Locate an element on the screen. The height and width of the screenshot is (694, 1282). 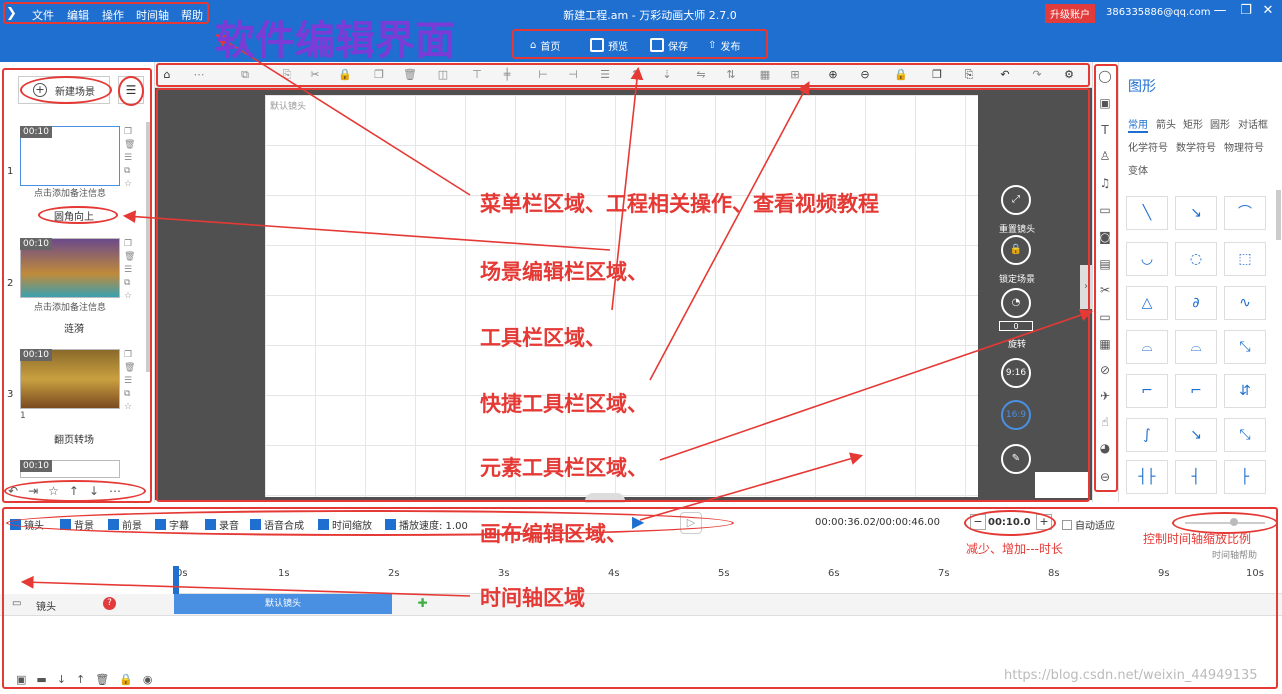
annotation-menu: 菜单栏区域、工程相关操作、查看视频教程 is located at coordinates (679, 204).